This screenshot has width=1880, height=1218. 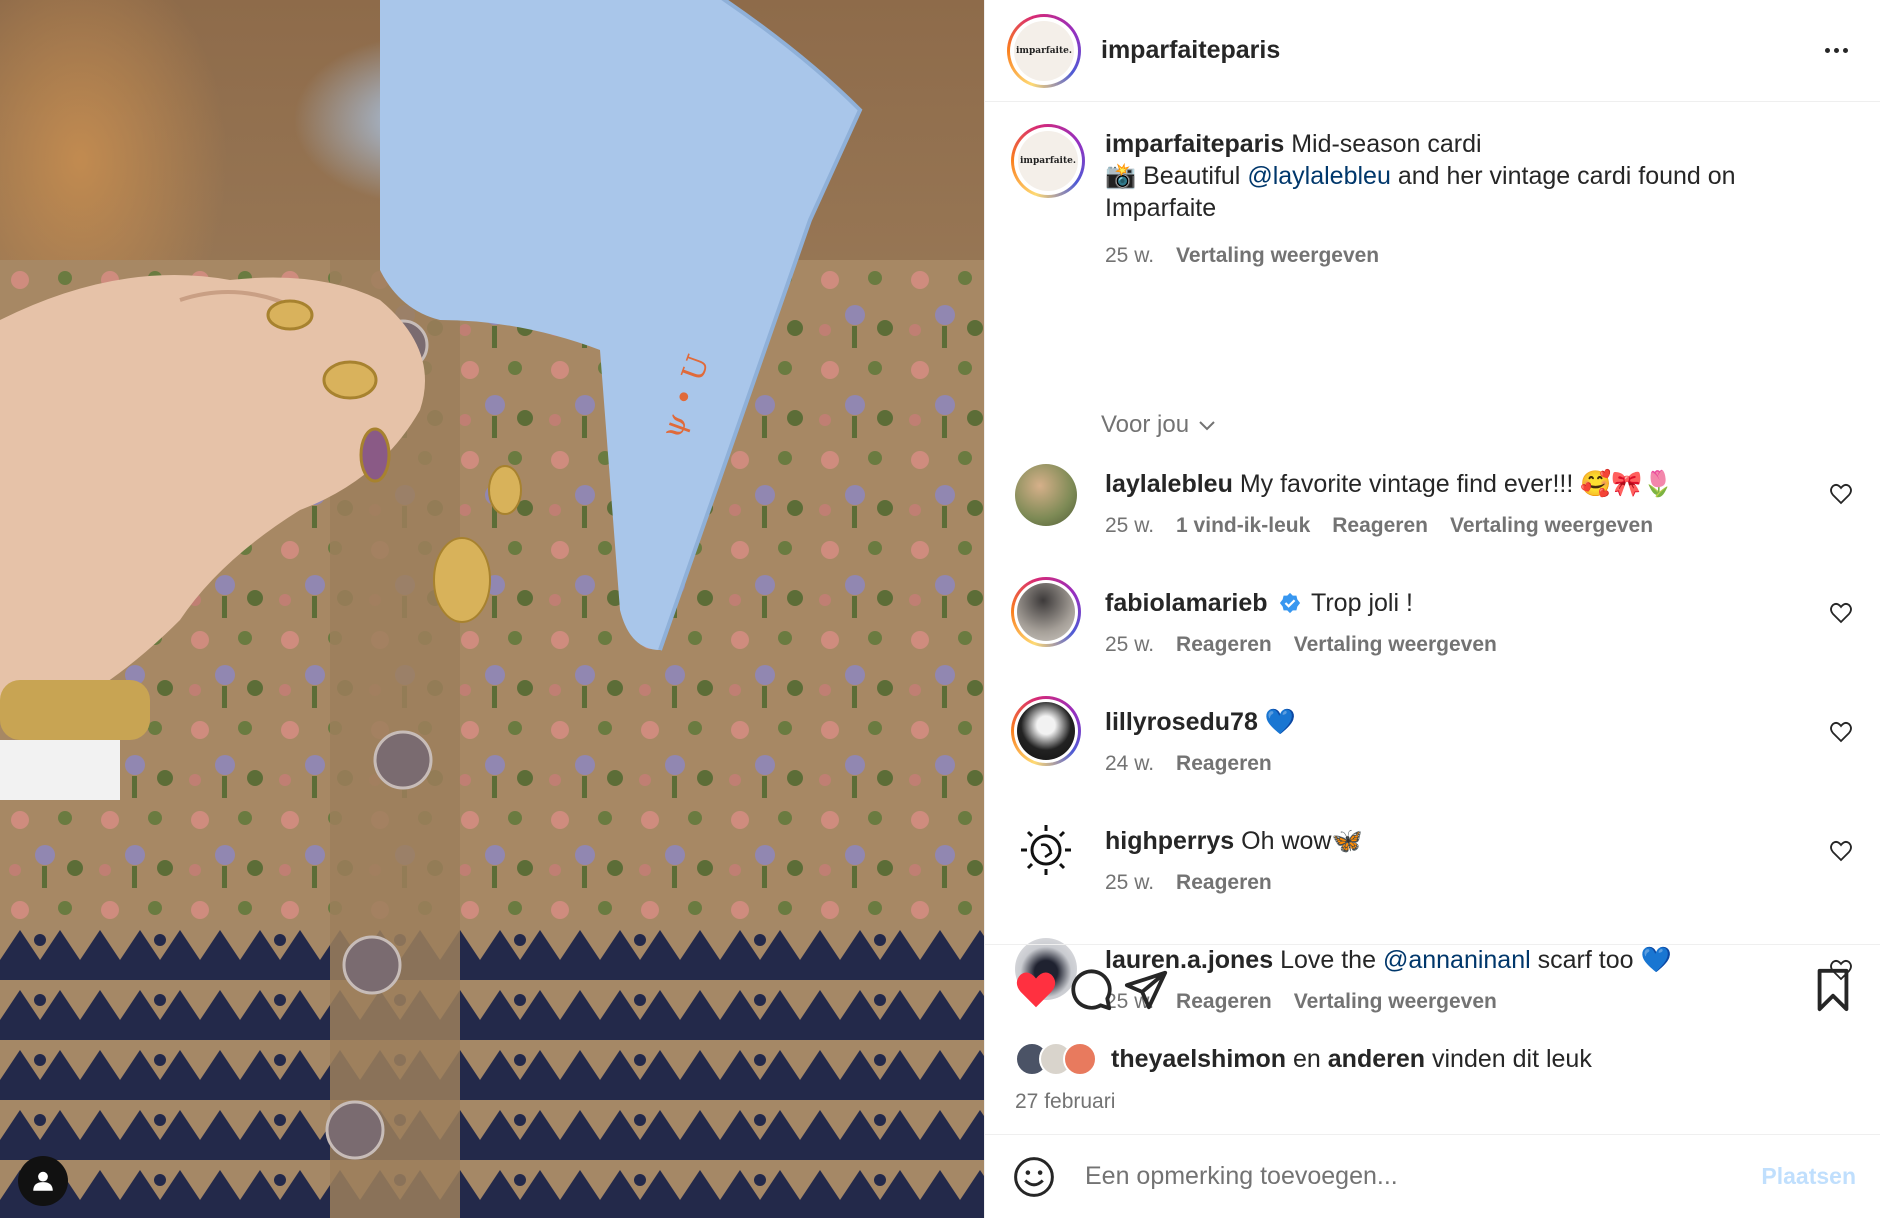 What do you see at coordinates (1376, 1059) in the screenshot?
I see `likes-others-link: anderen` at bounding box center [1376, 1059].